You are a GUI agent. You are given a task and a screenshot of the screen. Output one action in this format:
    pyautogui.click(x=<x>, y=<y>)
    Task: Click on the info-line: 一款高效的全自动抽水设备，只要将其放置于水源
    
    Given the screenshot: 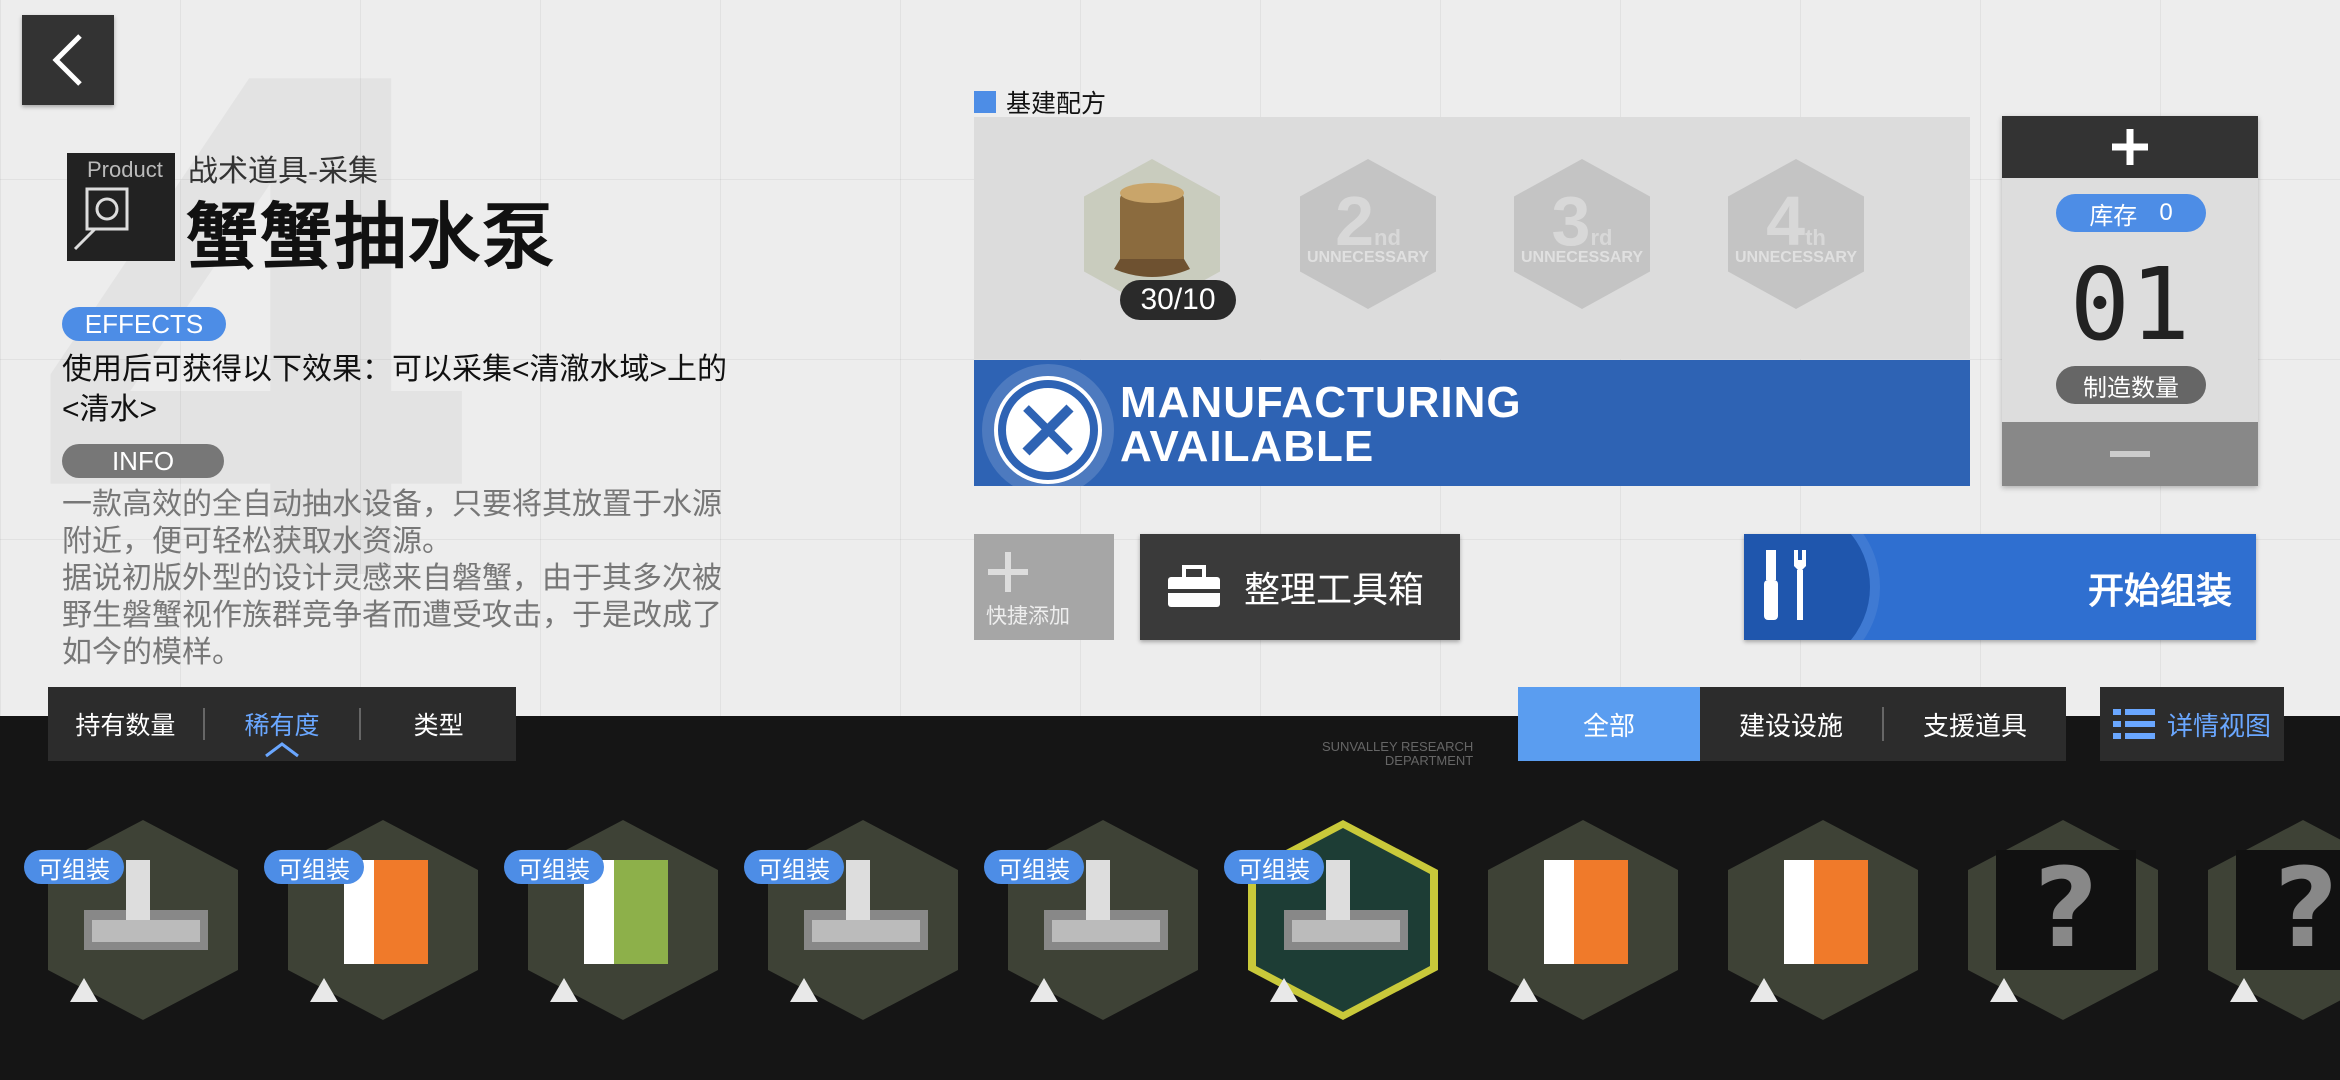 What is the action you would take?
    pyautogui.click(x=392, y=504)
    